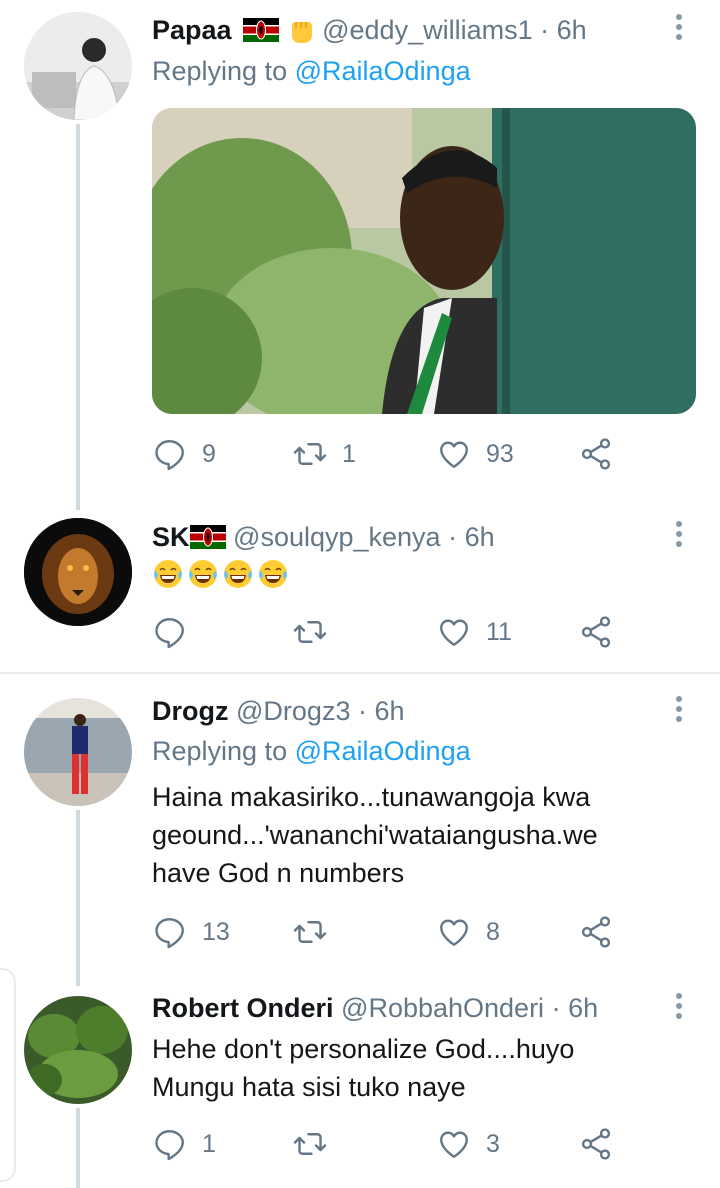 The height and width of the screenshot is (1188, 720). Describe the element at coordinates (192, 30) in the screenshot. I see `display-name: Papaa` at that location.